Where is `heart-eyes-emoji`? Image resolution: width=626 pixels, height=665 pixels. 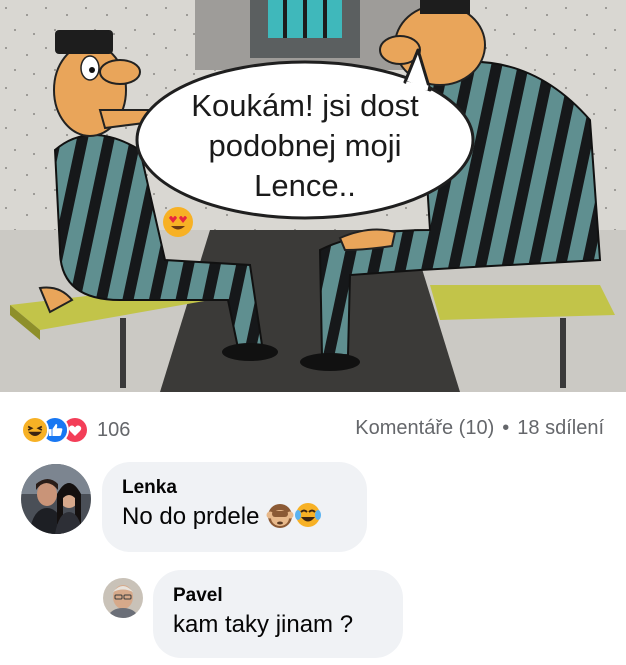 heart-eyes-emoji is located at coordinates (178, 222).